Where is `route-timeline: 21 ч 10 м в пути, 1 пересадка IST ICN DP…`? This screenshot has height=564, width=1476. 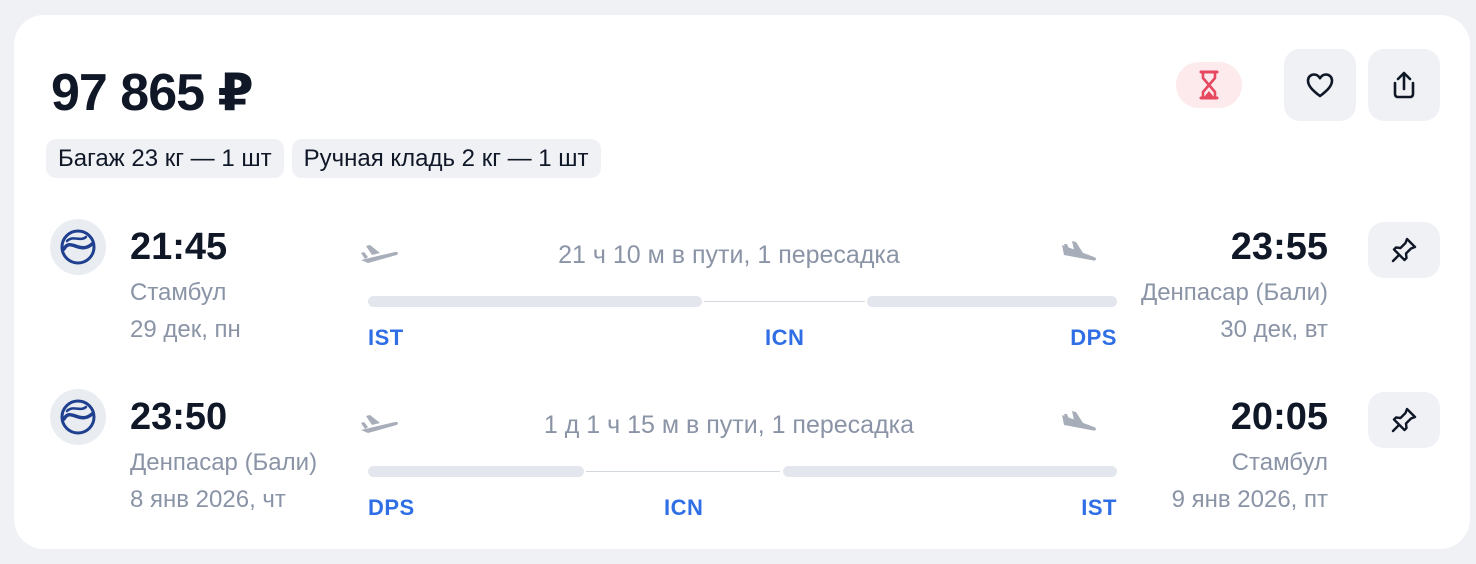 route-timeline: 21 ч 10 м в пути, 1 пересадка IST ICN DP… is located at coordinates (735, 289).